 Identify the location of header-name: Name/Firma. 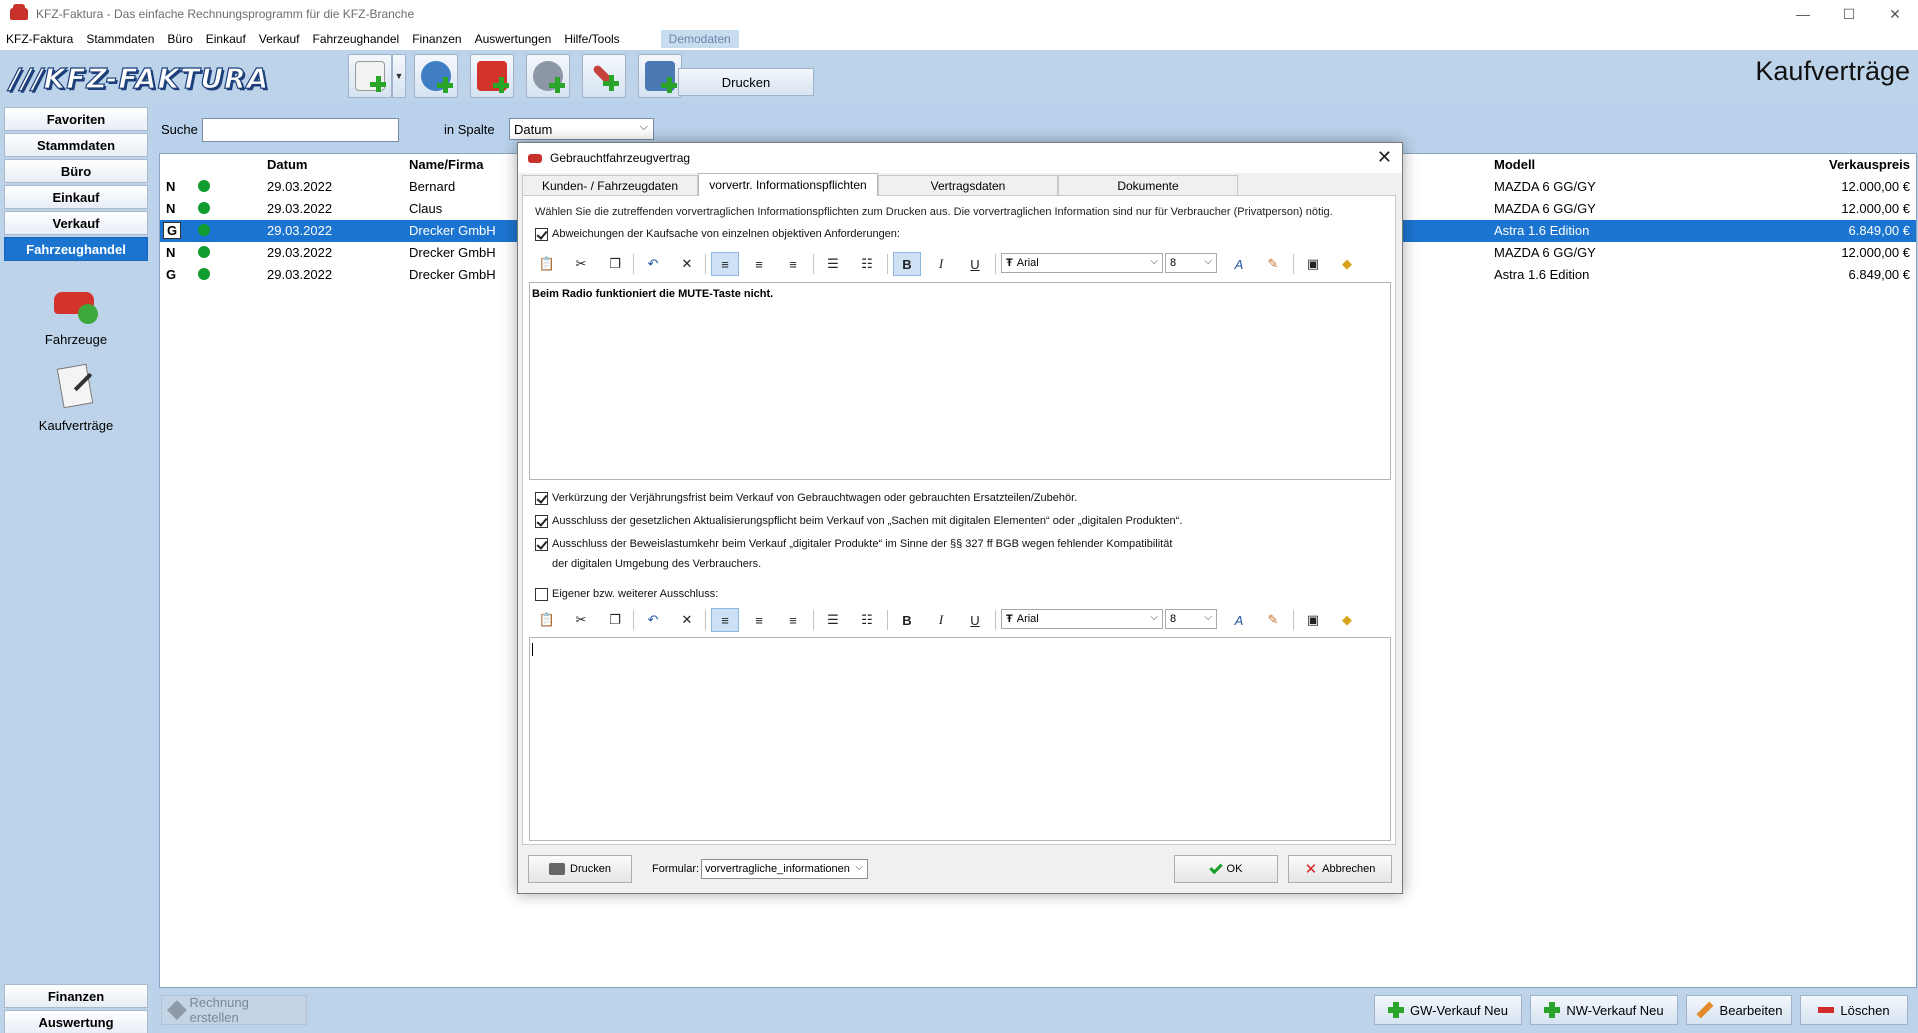
(446, 164).